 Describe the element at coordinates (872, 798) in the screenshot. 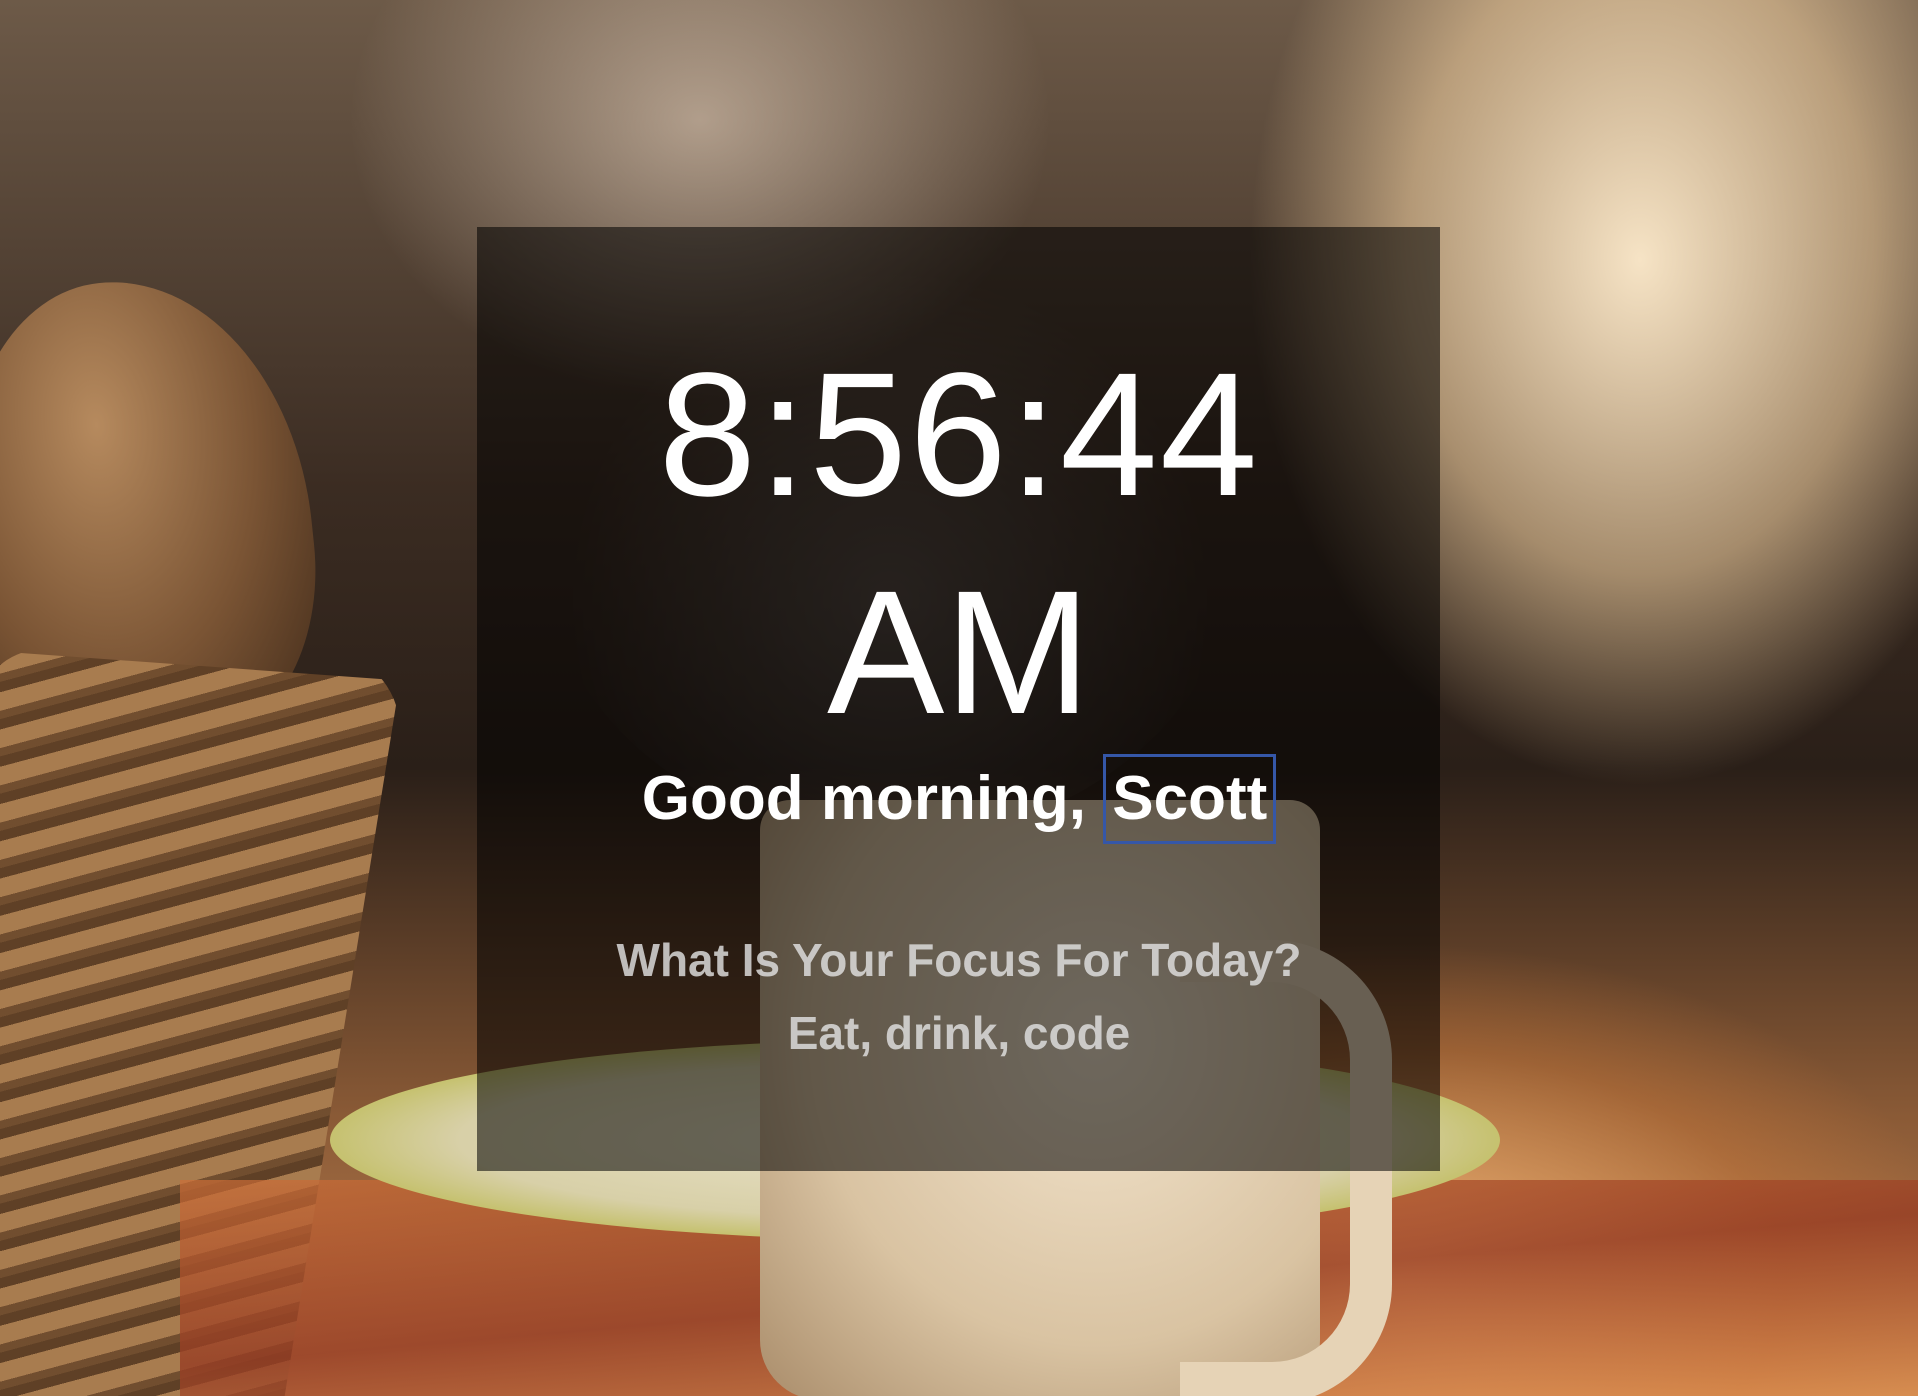

I see `greeting-text: Good morning,` at that location.